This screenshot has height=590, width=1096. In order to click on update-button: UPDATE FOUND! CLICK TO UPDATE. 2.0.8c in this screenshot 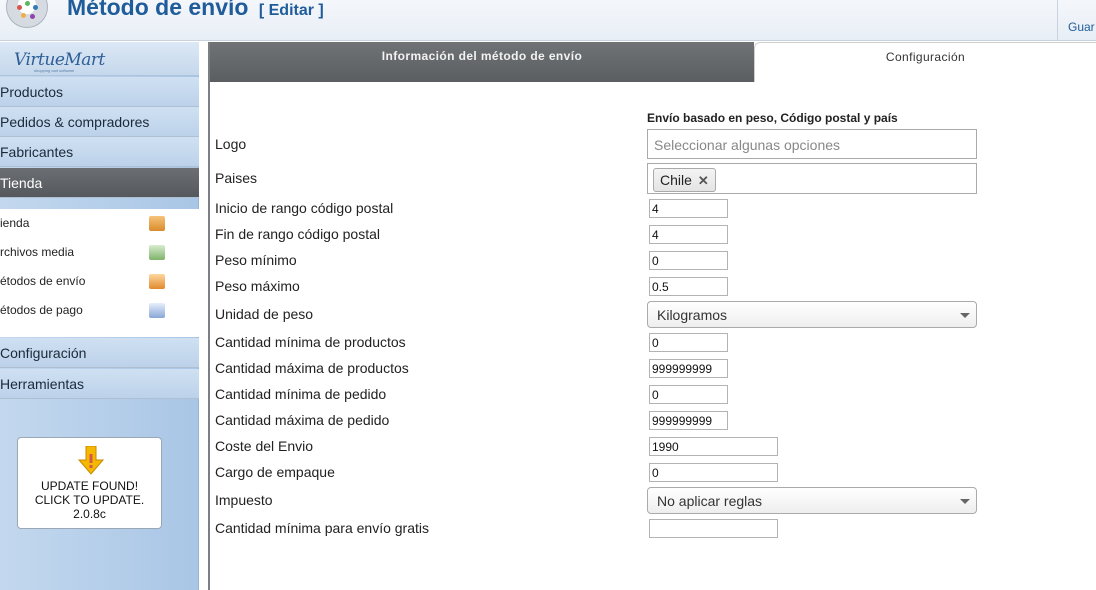, I will do `click(89, 483)`.